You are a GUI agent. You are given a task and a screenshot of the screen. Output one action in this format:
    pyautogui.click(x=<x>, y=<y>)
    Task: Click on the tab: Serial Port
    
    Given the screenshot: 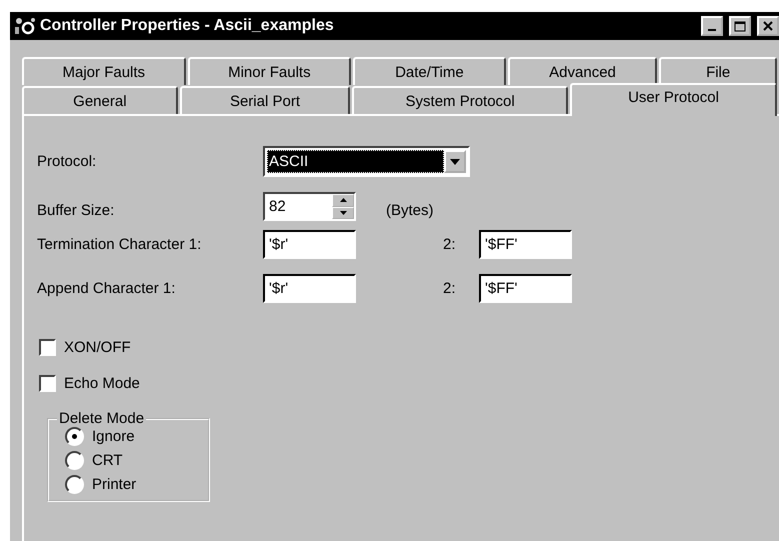 What is the action you would take?
    pyautogui.click(x=265, y=100)
    